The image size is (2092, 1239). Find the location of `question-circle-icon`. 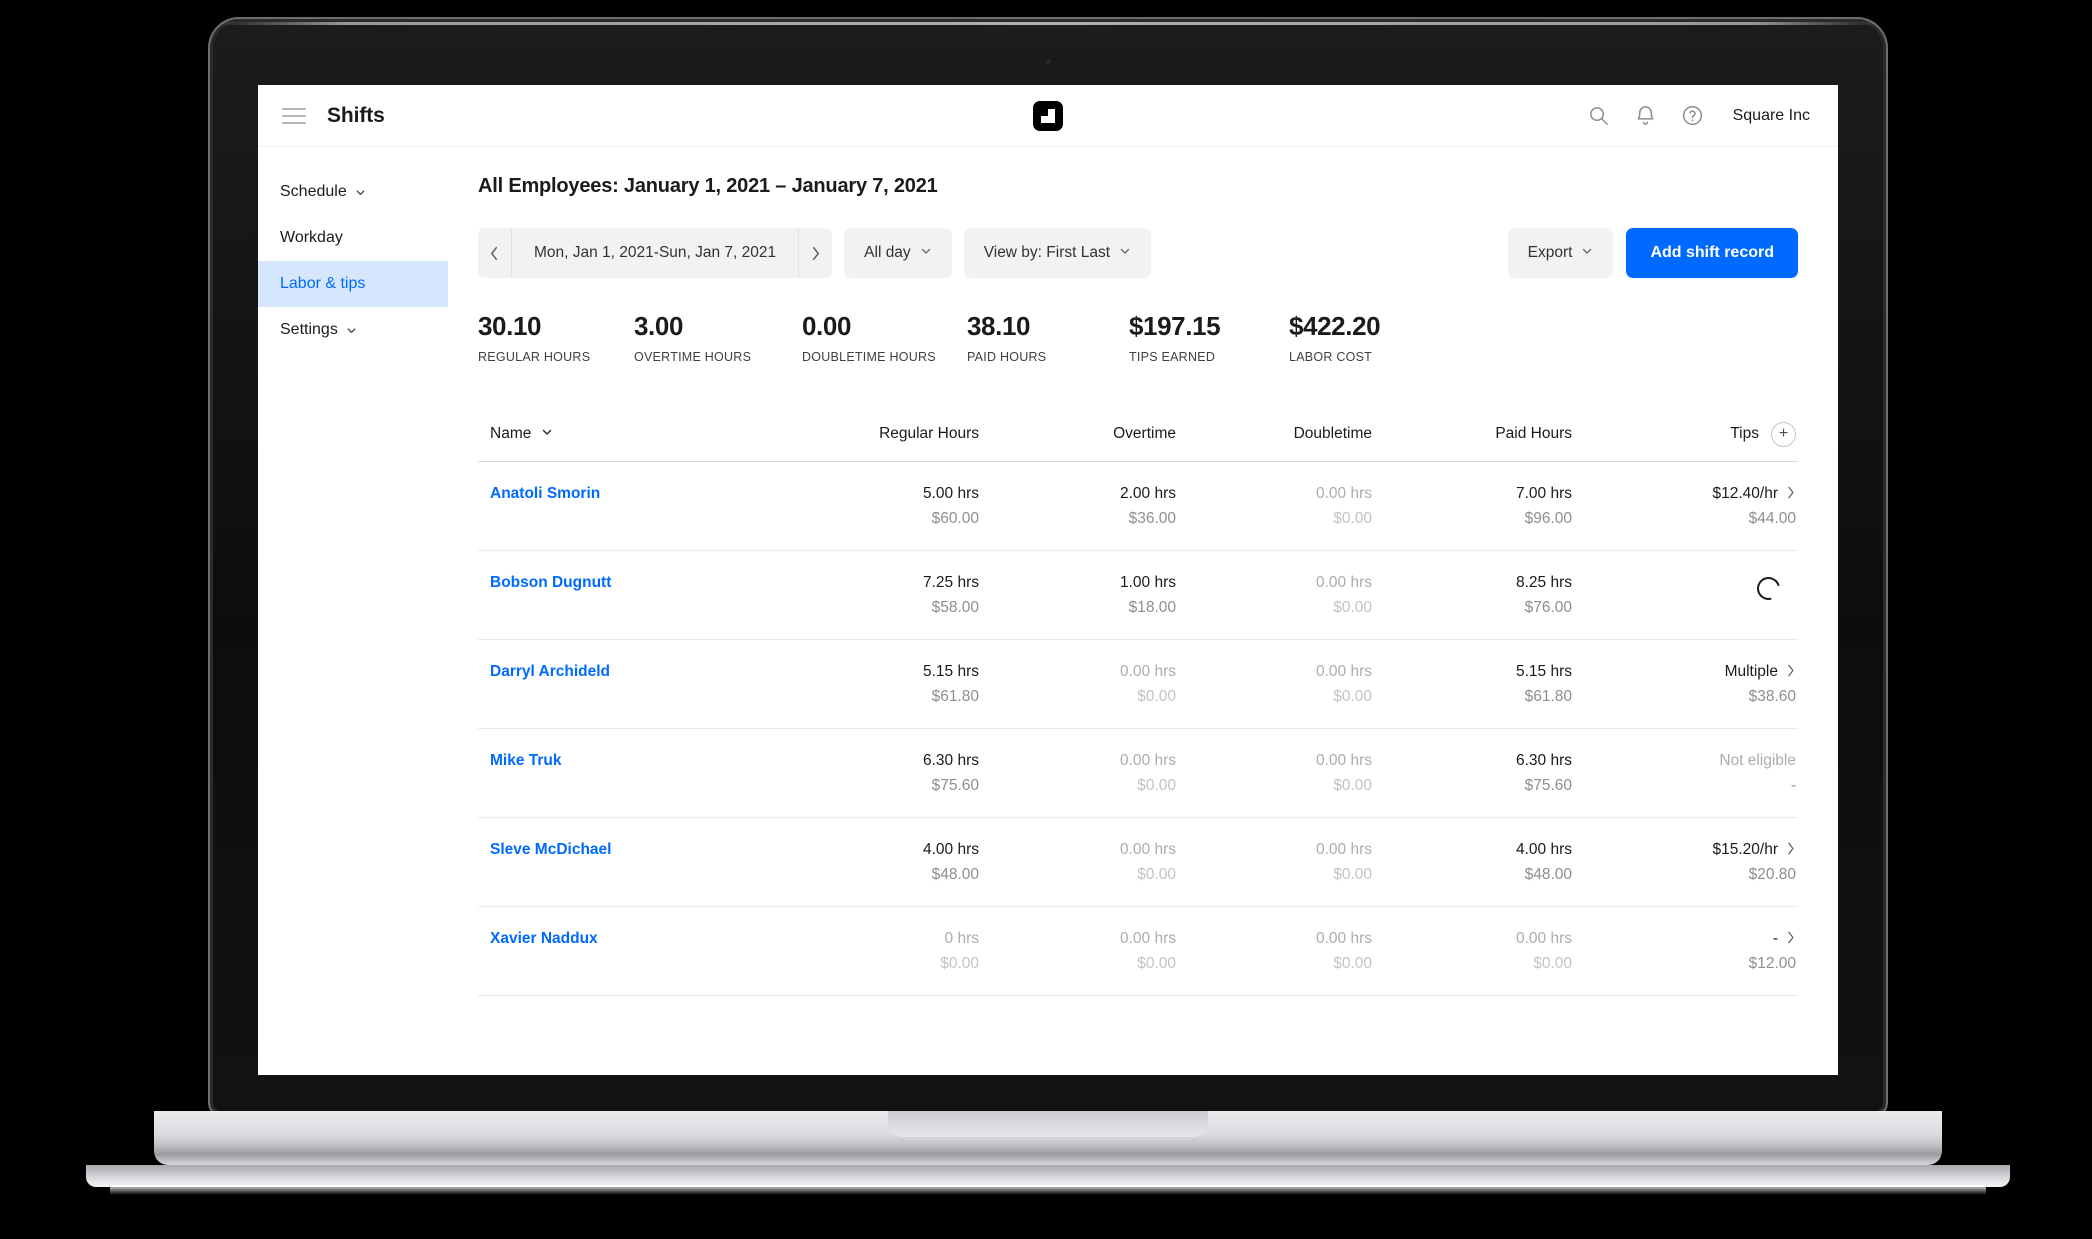

question-circle-icon is located at coordinates (1693, 116).